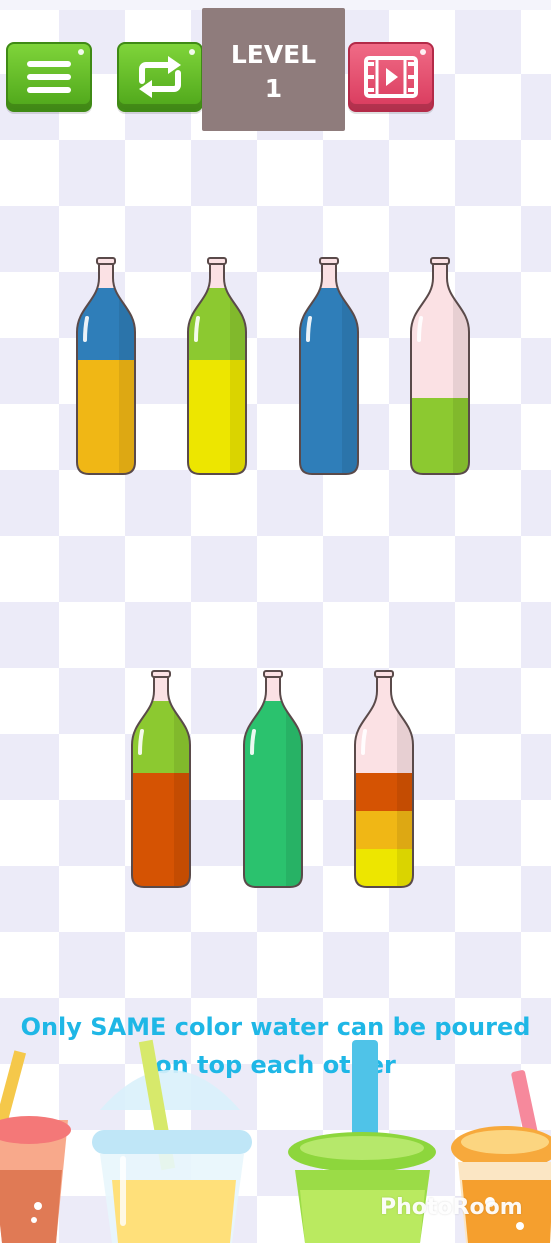 Image resolution: width=551 pixels, height=1243 pixels. What do you see at coordinates (273, 54) in the screenshot?
I see `level-label: LEVEL` at bounding box center [273, 54].